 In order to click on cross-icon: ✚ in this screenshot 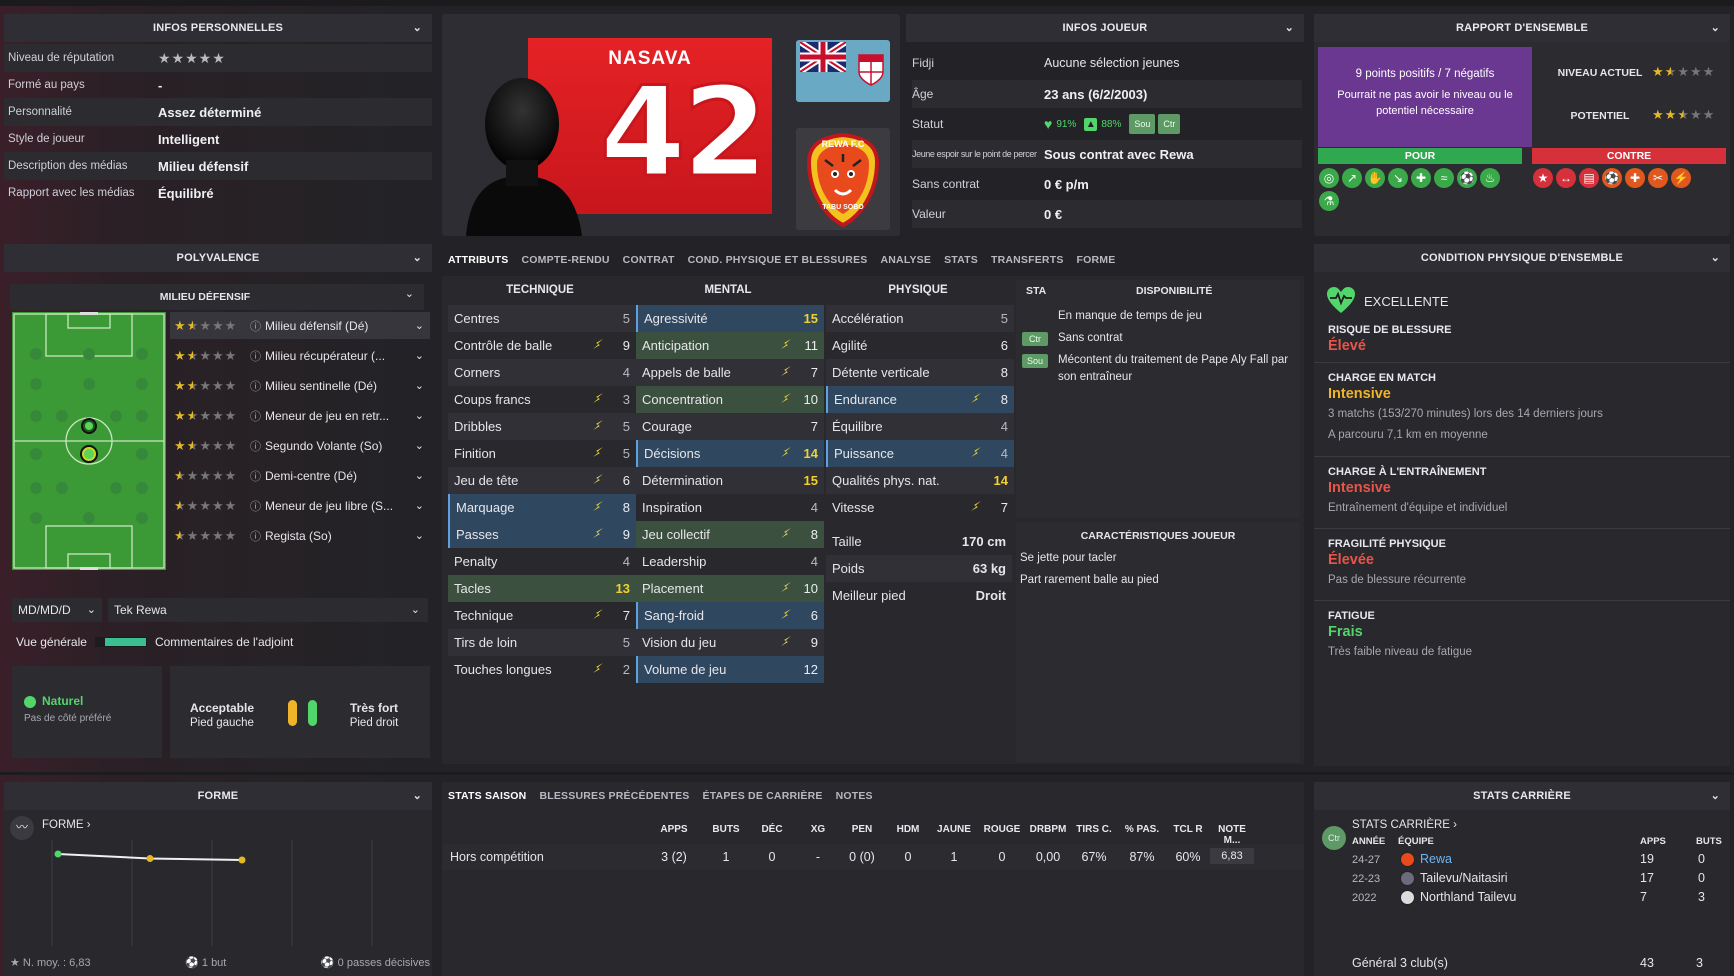, I will do `click(1635, 178)`.